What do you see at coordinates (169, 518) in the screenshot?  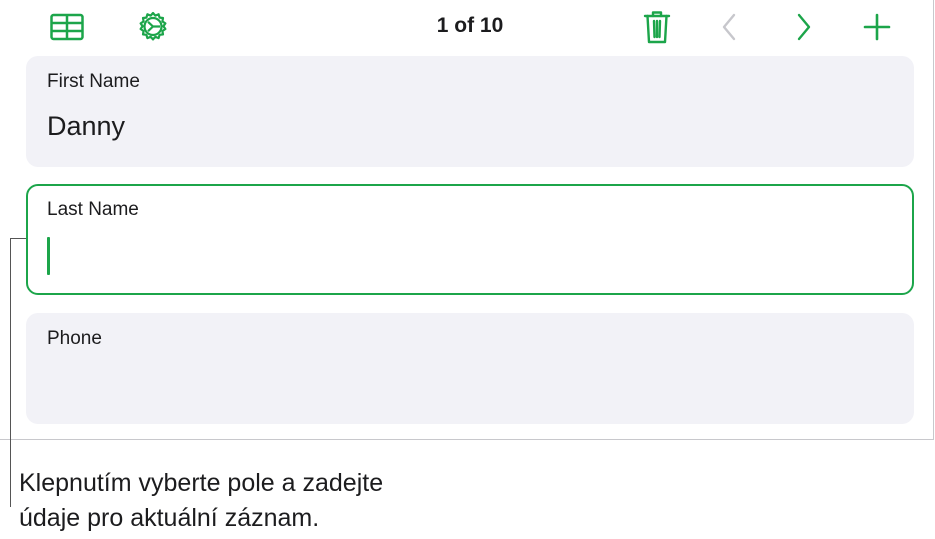 I see `callout-line-2: údaje pro aktuální záznam.` at bounding box center [169, 518].